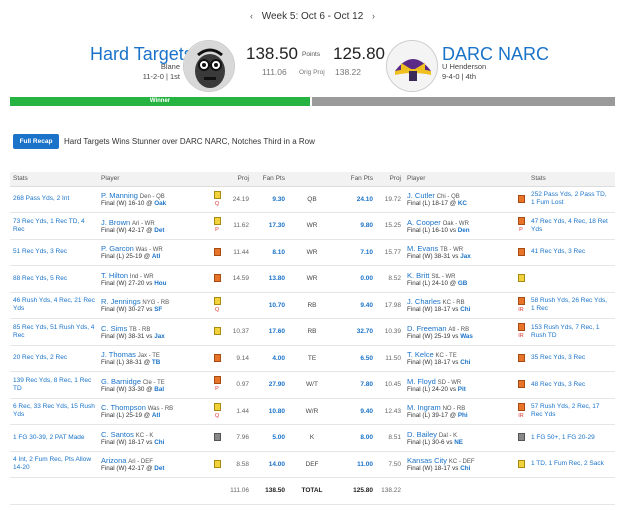 This screenshot has width=625, height=510. What do you see at coordinates (270, 252) in the screenshot?
I see `left-fan-pts: 8.10` at bounding box center [270, 252].